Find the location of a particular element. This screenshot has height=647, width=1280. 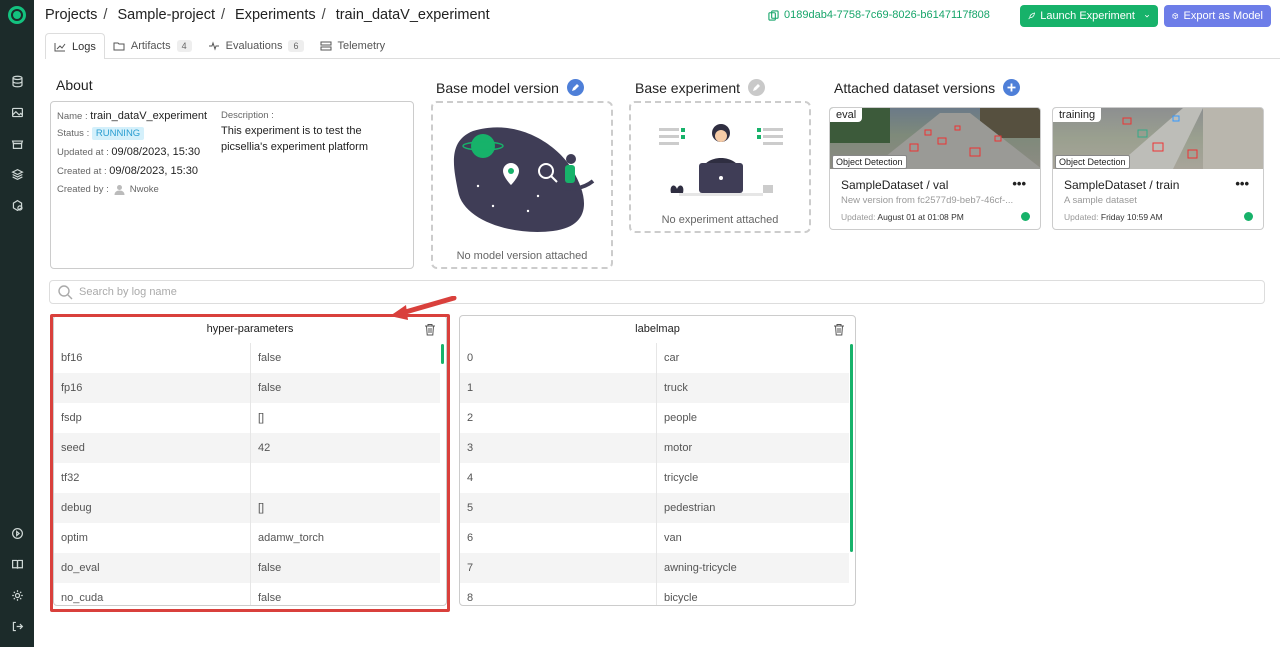

dataset-updated-label: Updated: is located at coordinates (858, 217).